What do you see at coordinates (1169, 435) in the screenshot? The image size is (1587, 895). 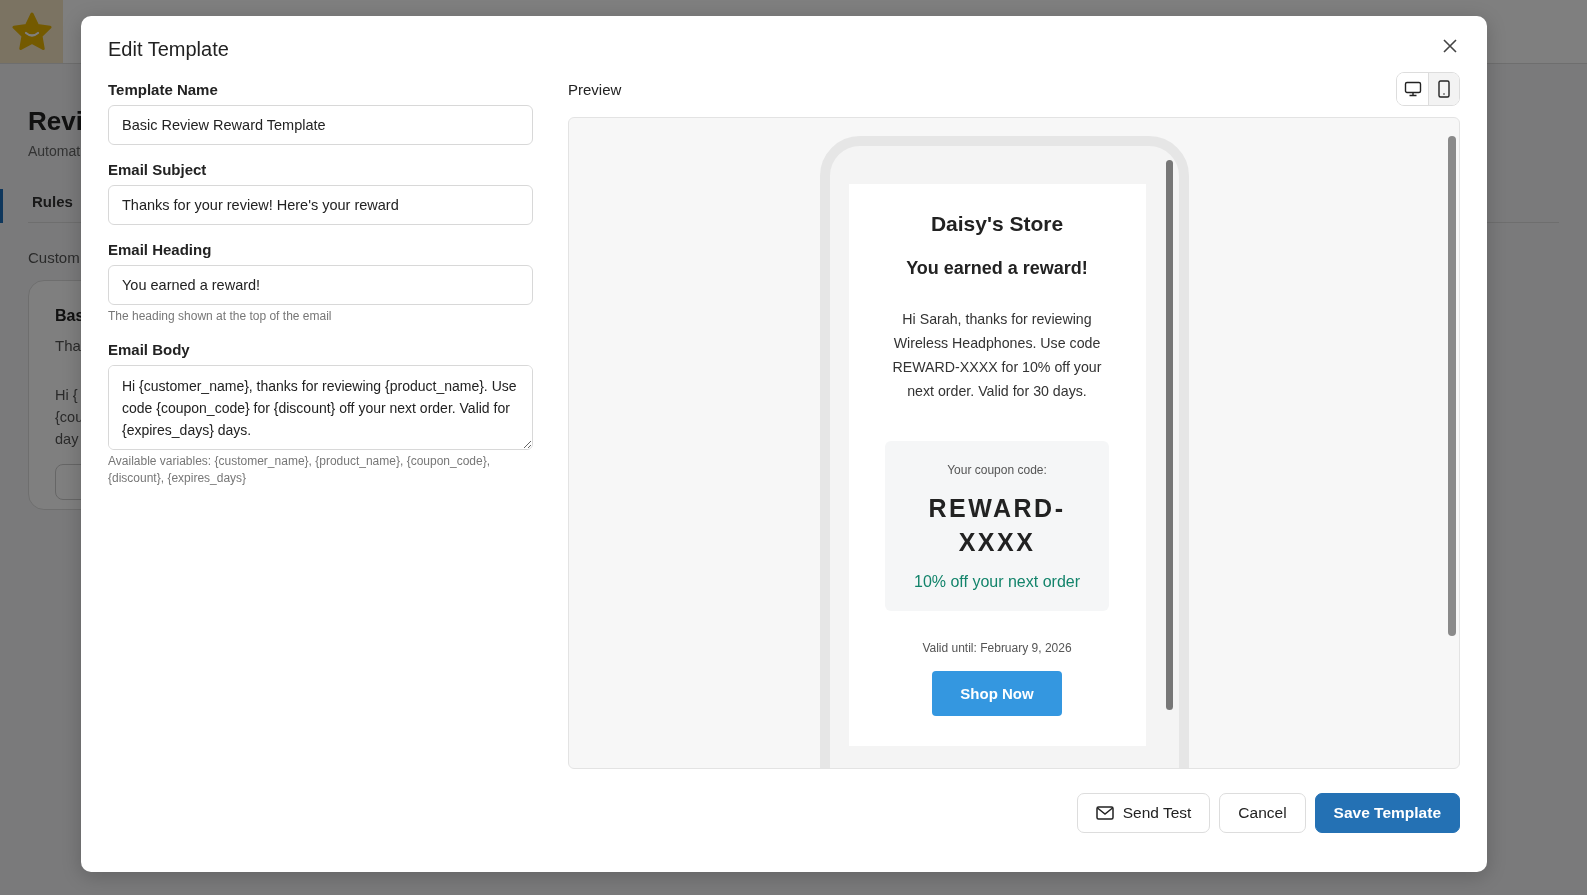 I see `phone-scrollbar` at bounding box center [1169, 435].